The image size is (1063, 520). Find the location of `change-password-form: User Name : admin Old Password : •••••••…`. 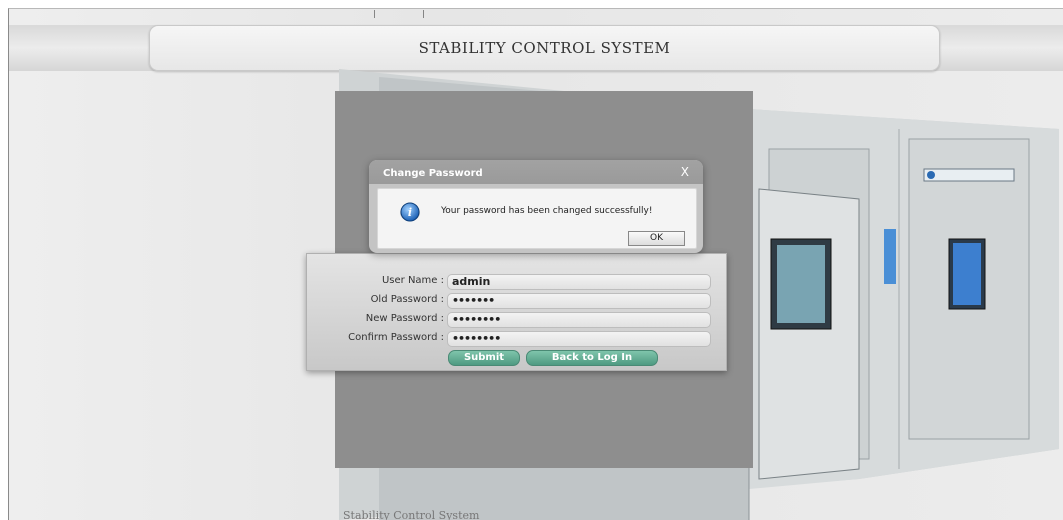

change-password-form: User Name : admin Old Password : •••••••… is located at coordinates (516, 312).